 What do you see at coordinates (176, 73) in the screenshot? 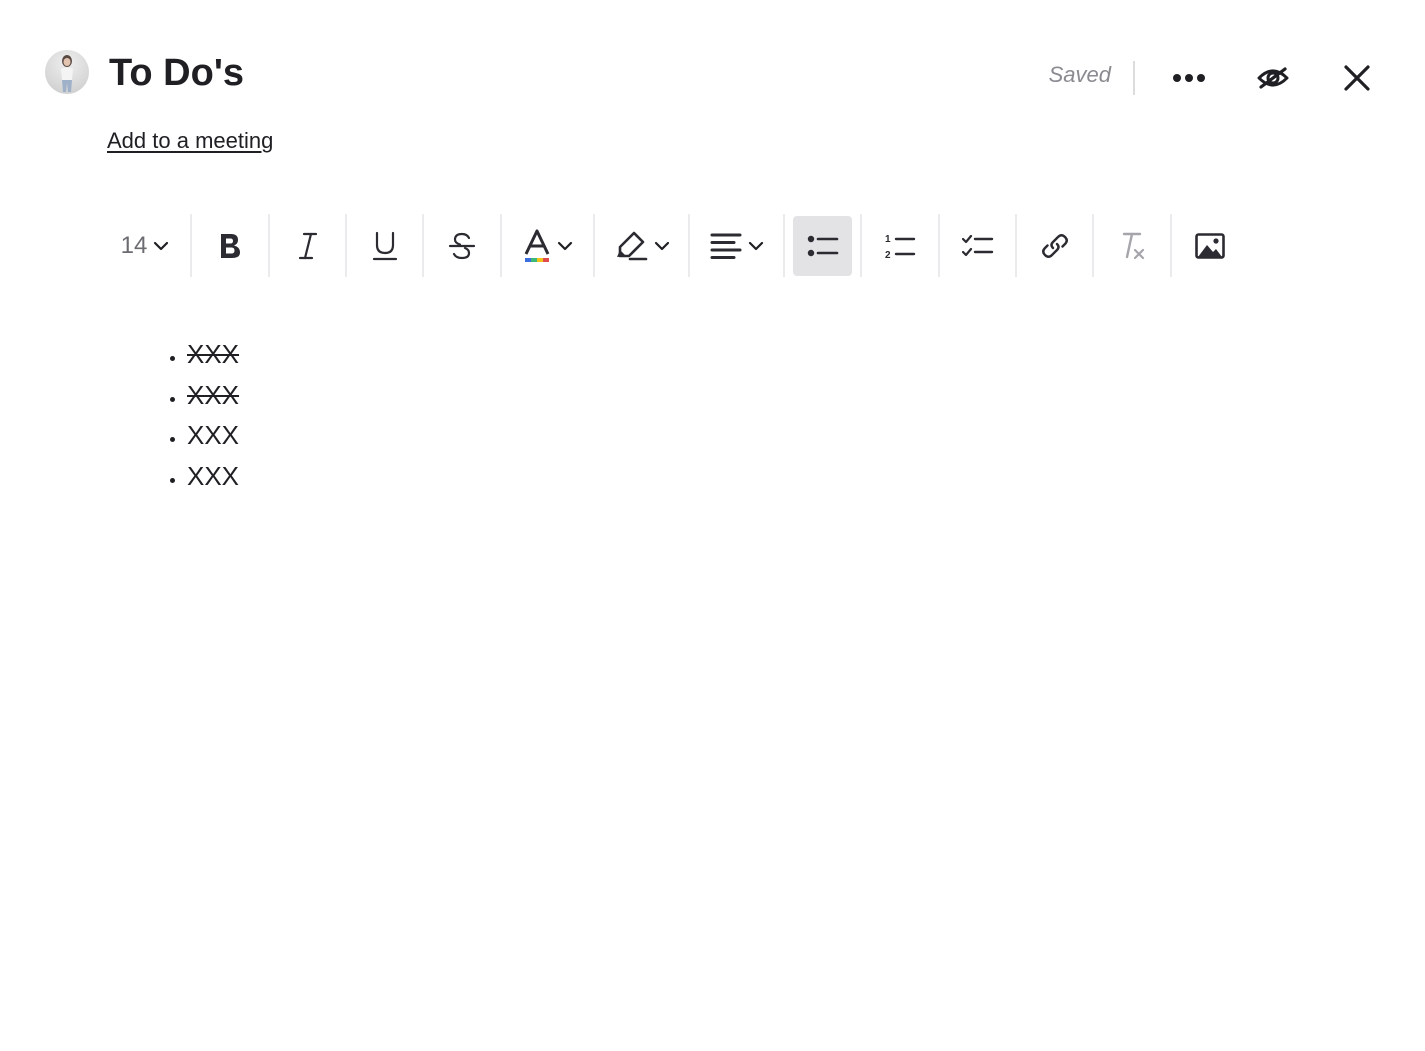
I see `page-title: To Do's` at bounding box center [176, 73].